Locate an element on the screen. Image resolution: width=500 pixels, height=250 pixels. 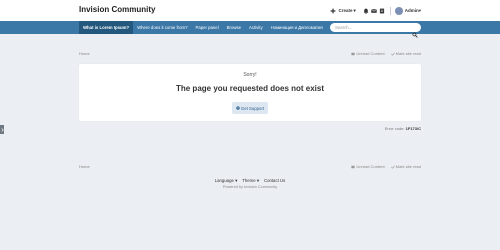
user-name-menu: Admin is located at coordinates (412, 10).